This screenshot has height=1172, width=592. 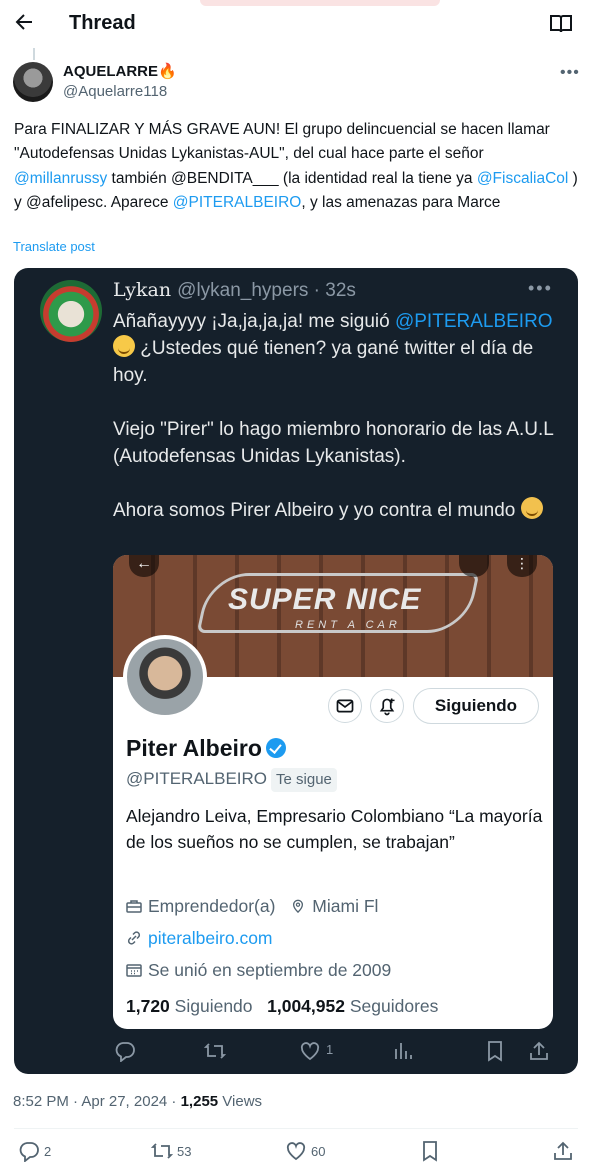 What do you see at coordinates (215, 1051) in the screenshot?
I see `embedded-repost-icon` at bounding box center [215, 1051].